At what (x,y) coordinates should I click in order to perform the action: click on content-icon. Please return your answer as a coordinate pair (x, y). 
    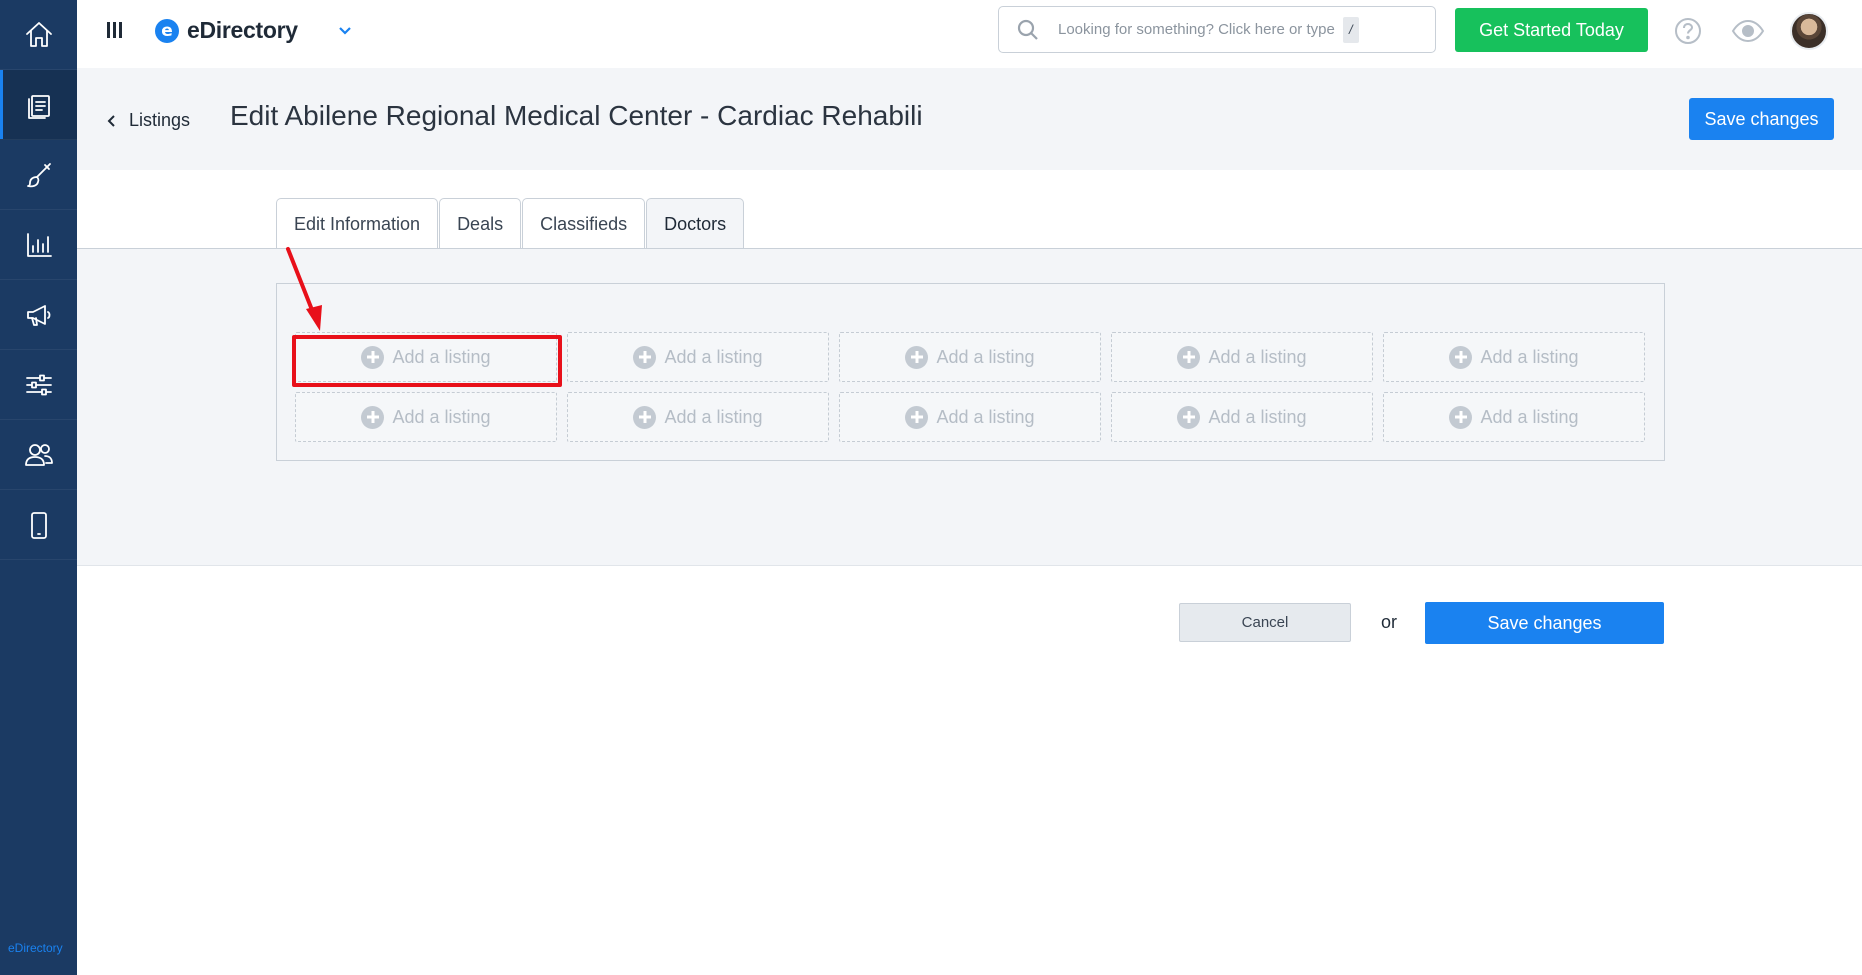
    Looking at the image, I should click on (38, 106).